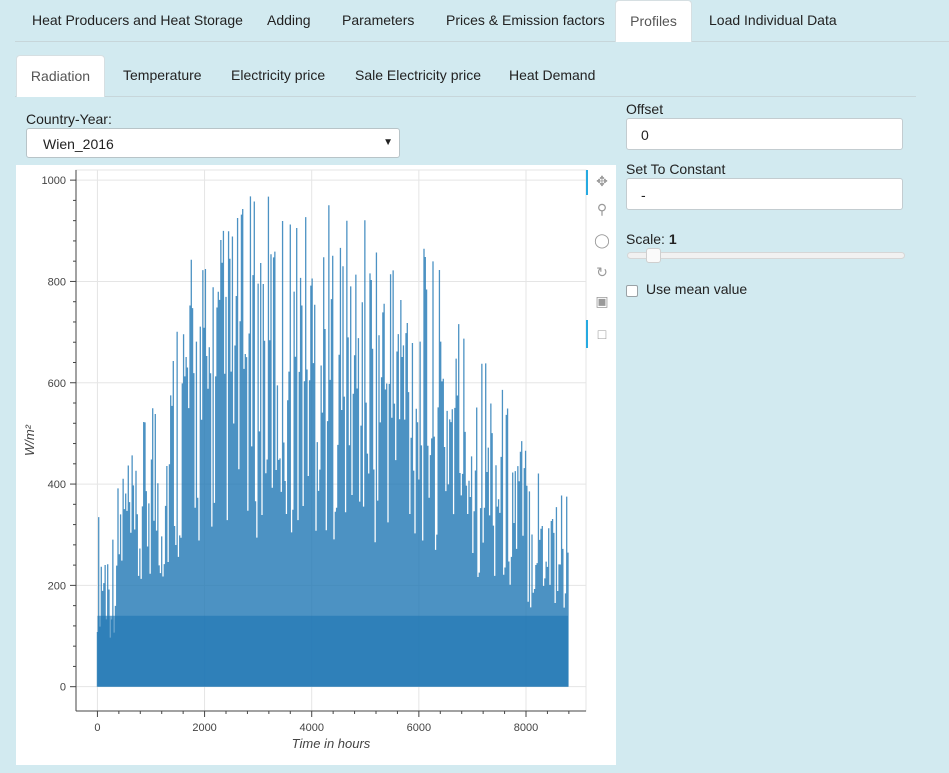 The image size is (949, 773). What do you see at coordinates (525, 20) in the screenshot?
I see `tab-prices-emission: Prices & Emission factors` at bounding box center [525, 20].